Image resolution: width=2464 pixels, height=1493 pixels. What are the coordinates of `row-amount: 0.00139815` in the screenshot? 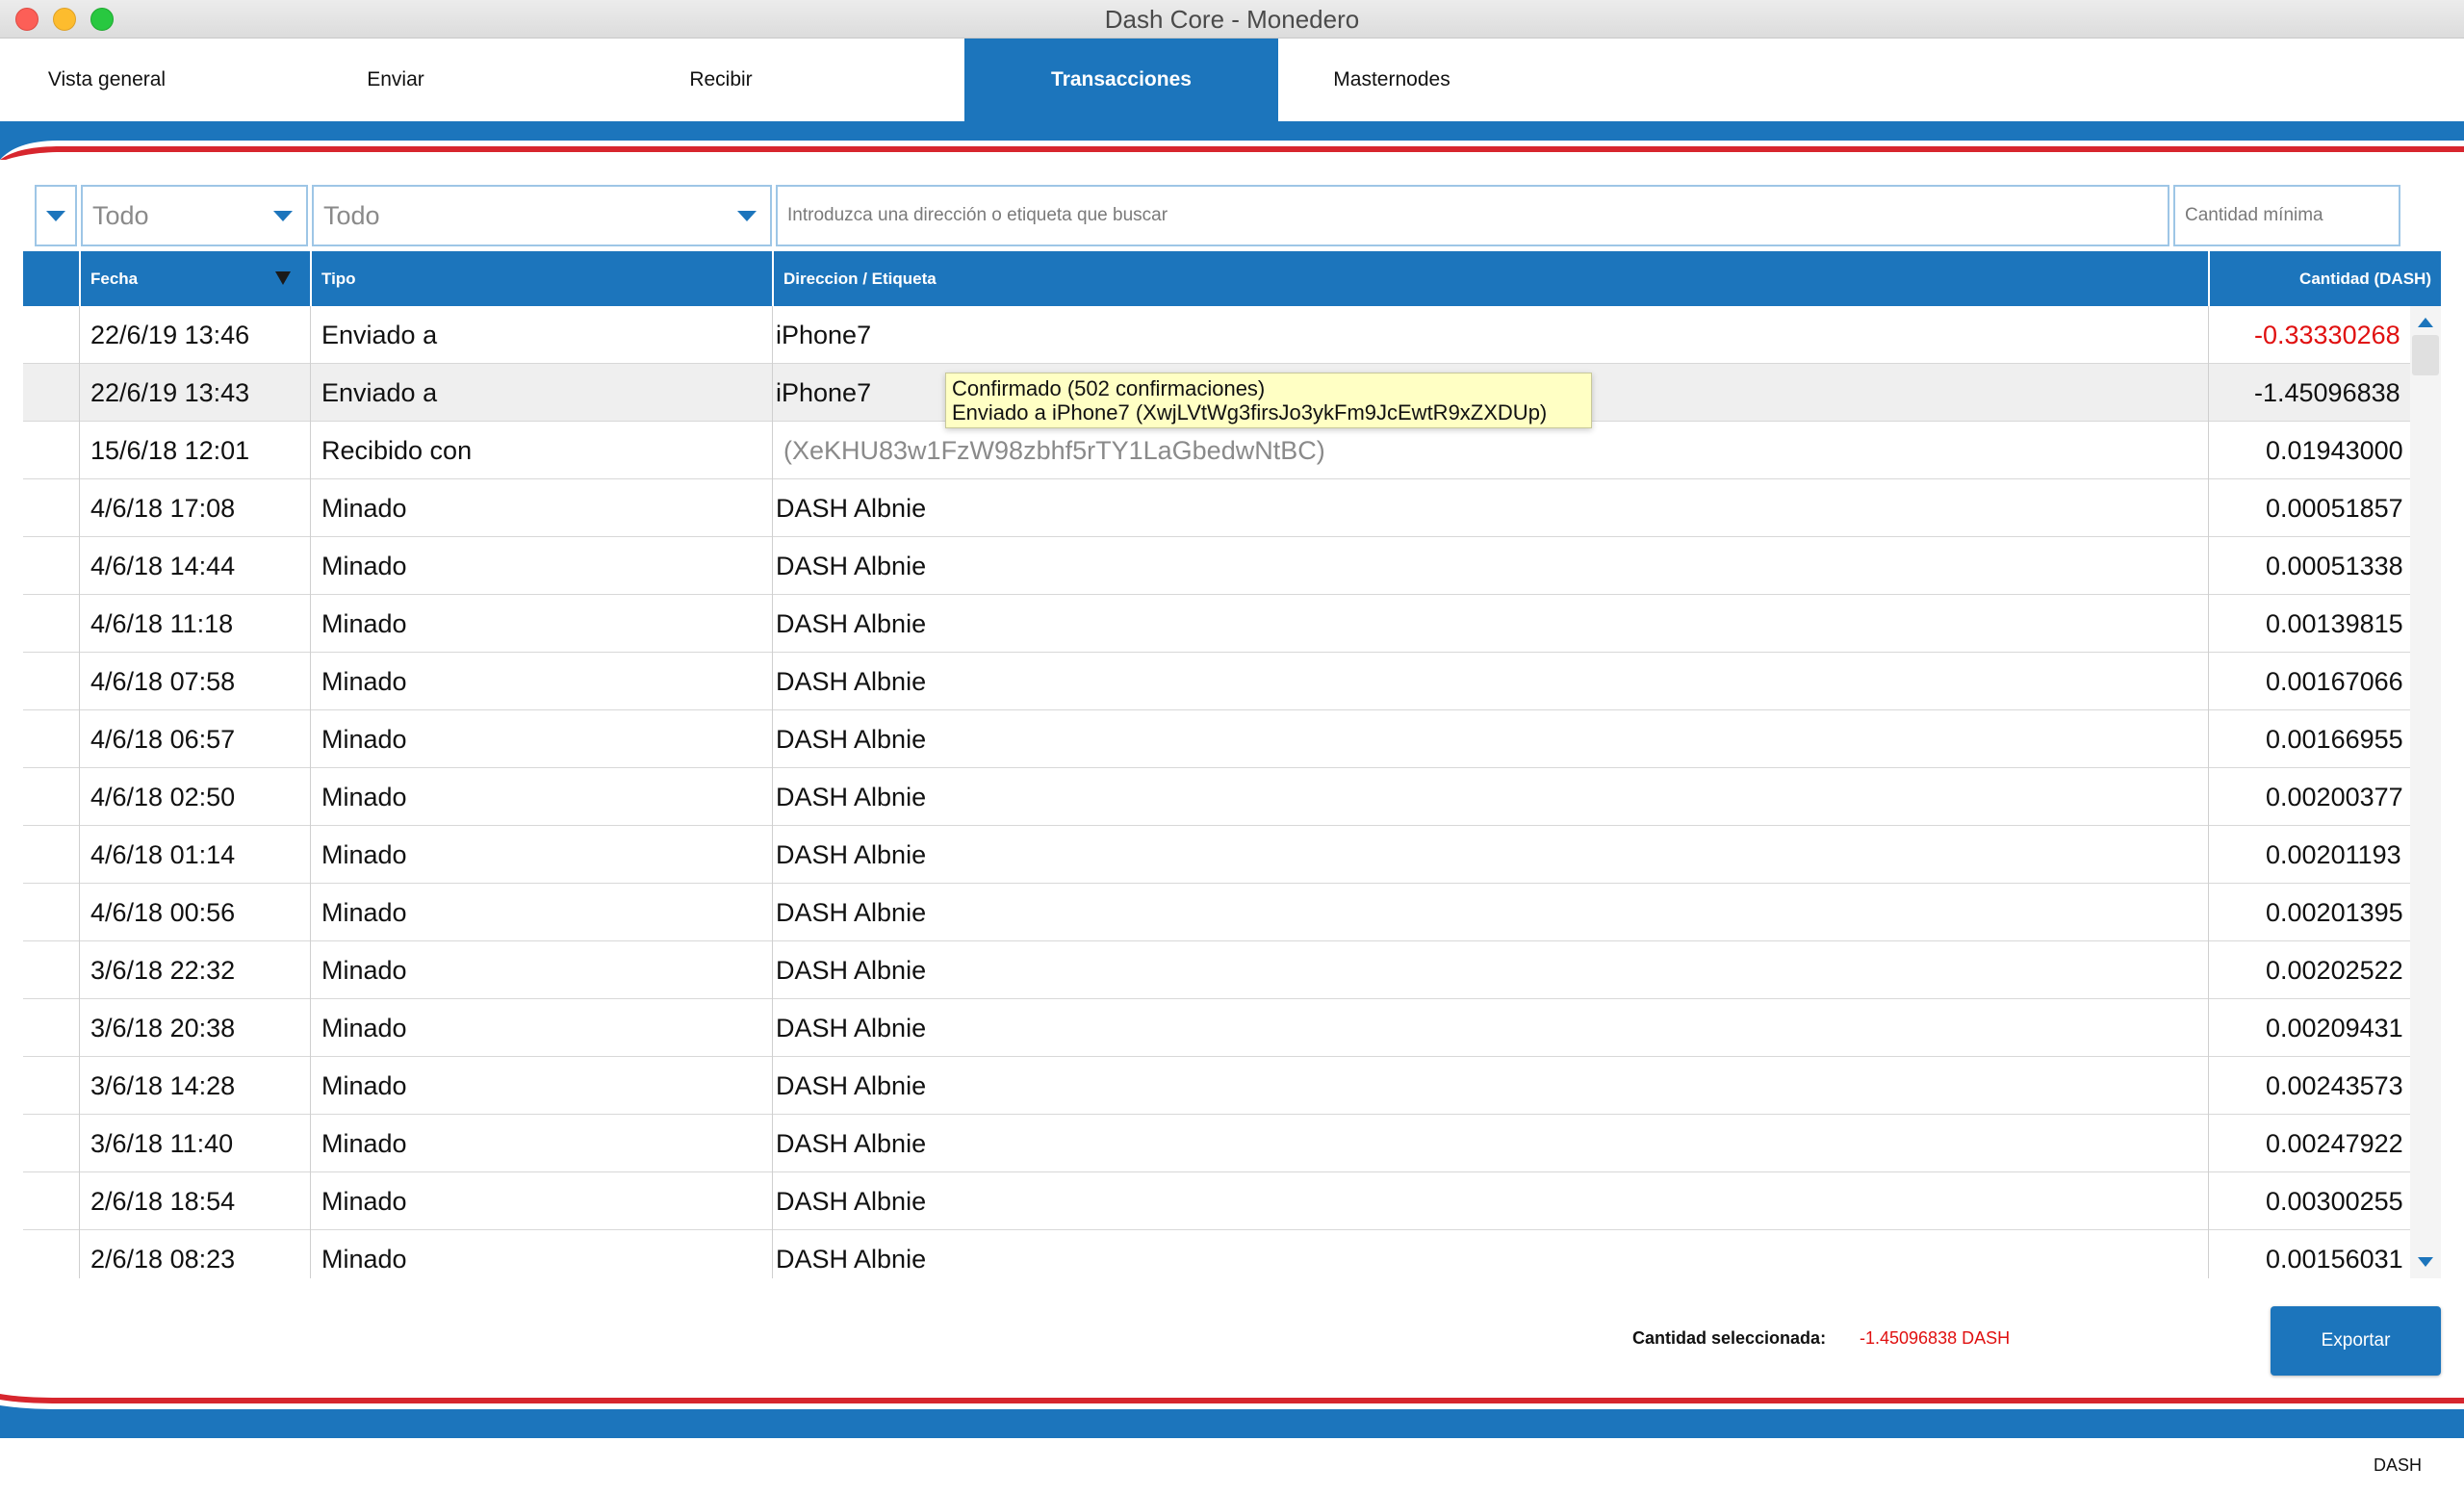 It's located at (2334, 623).